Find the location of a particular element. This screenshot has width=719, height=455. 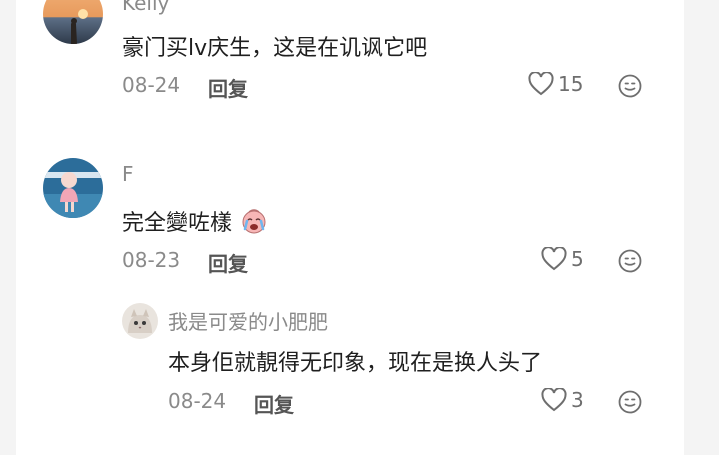

page-right-gutter is located at coordinates (701, 227).